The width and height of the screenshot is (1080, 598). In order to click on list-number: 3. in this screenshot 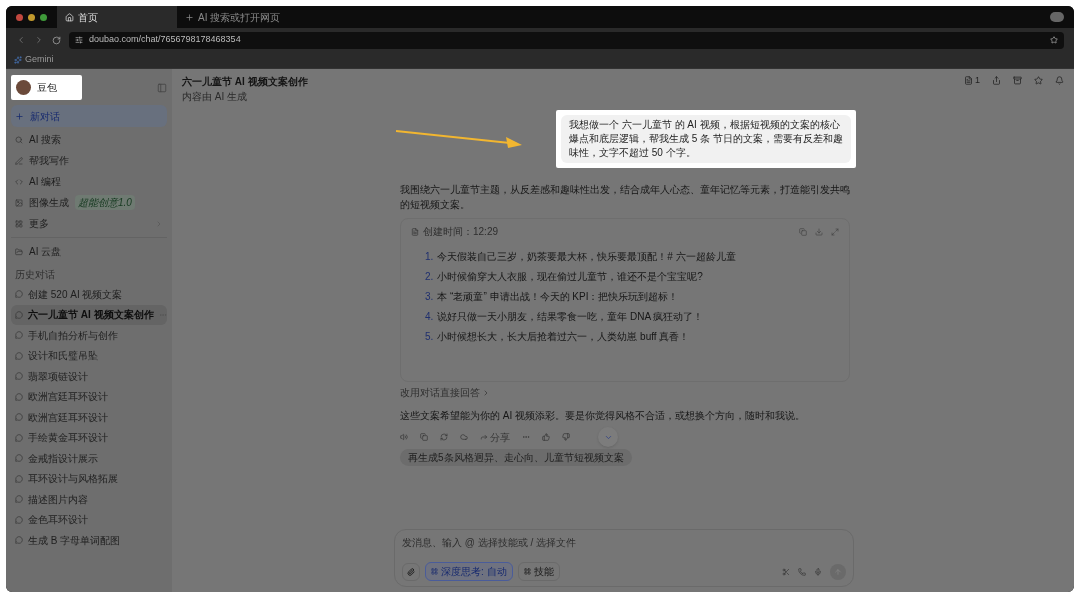, I will do `click(429, 297)`.